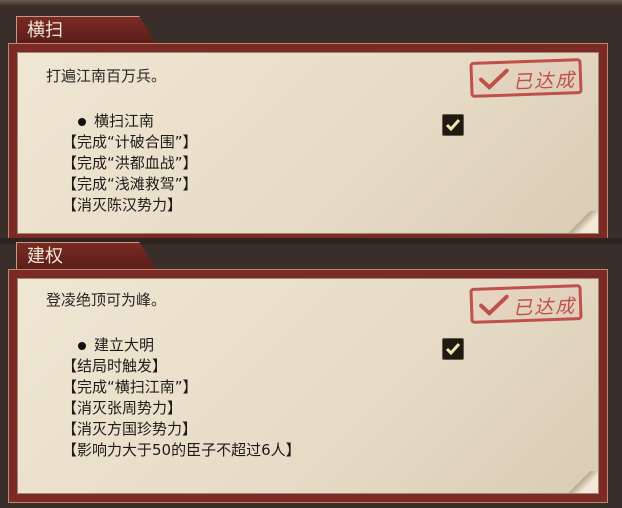 This screenshot has height=508, width=622. What do you see at coordinates (311, 3) in the screenshot?
I see `top-frame` at bounding box center [311, 3].